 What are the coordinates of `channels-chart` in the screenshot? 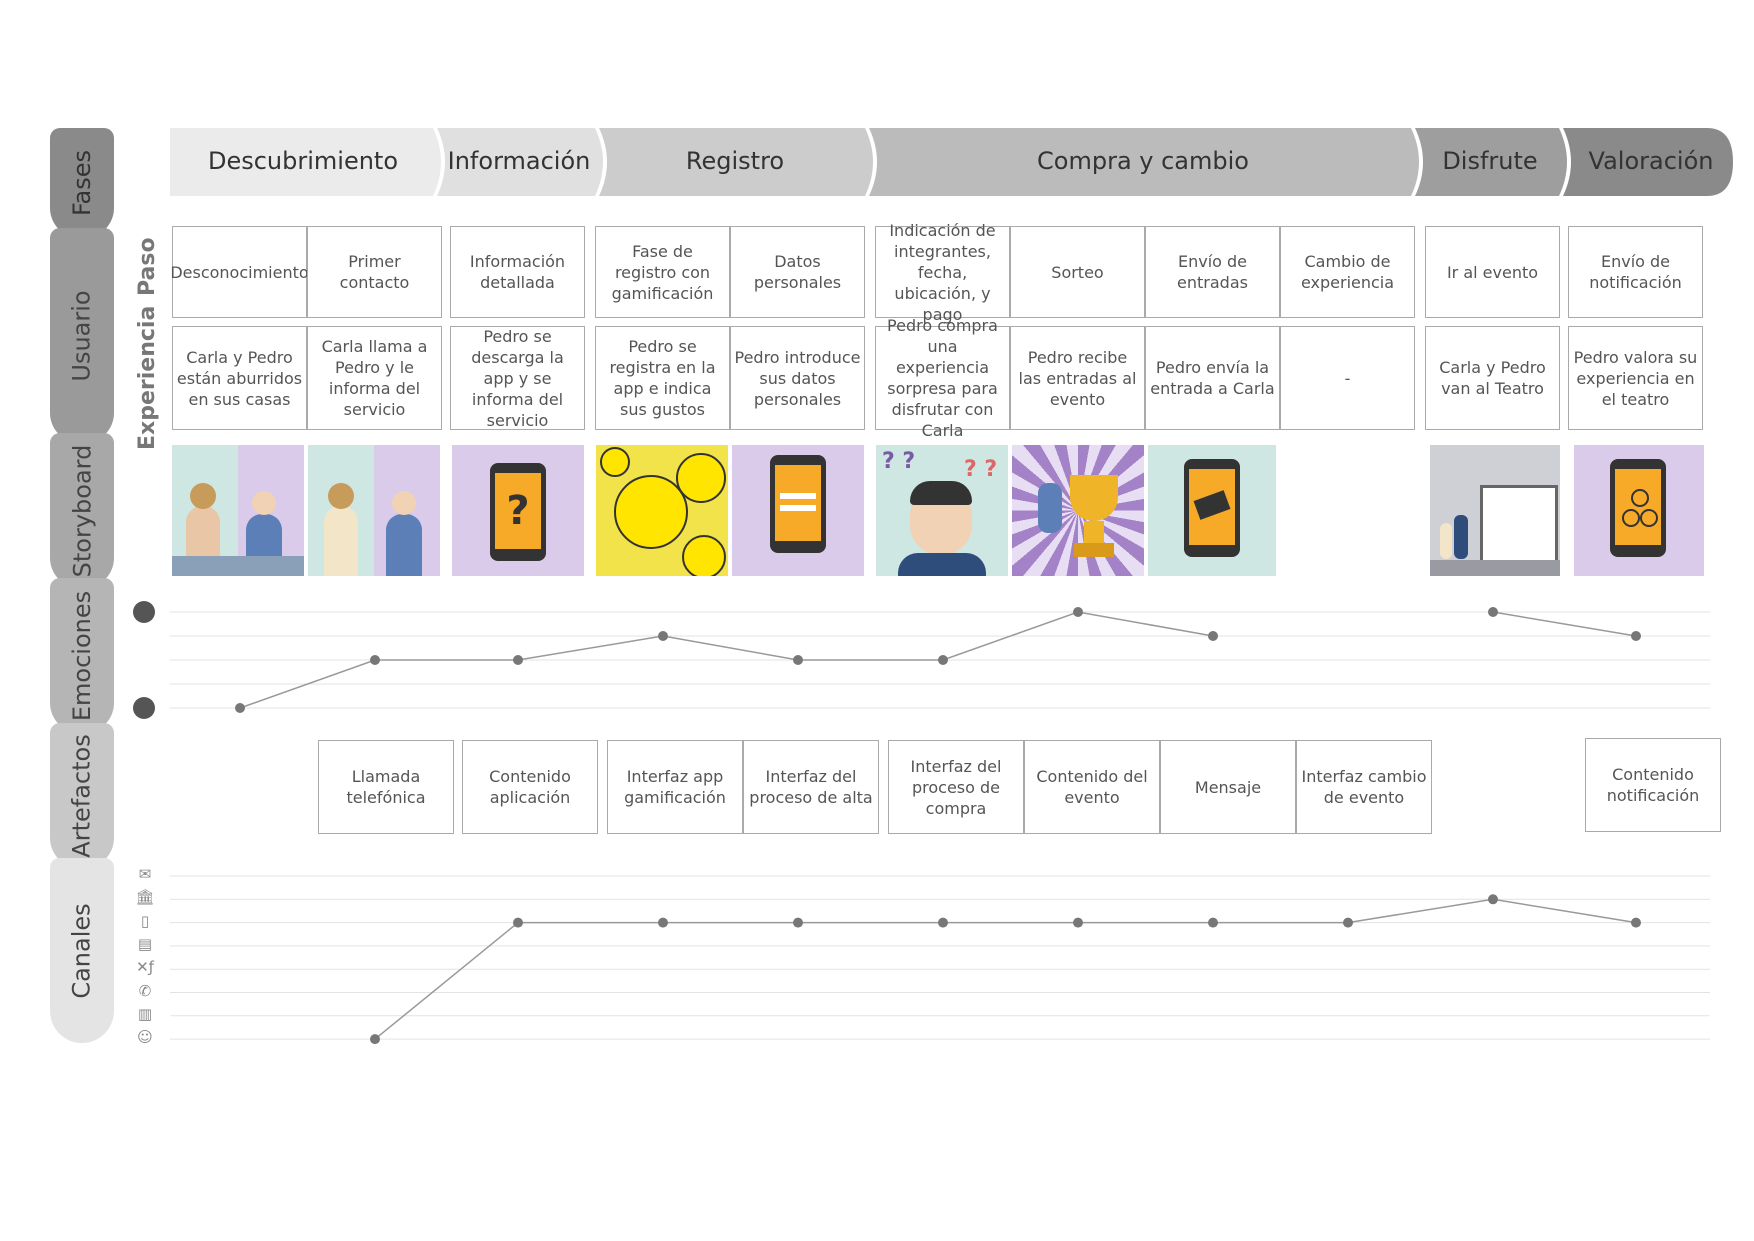 It's located at (940, 960).